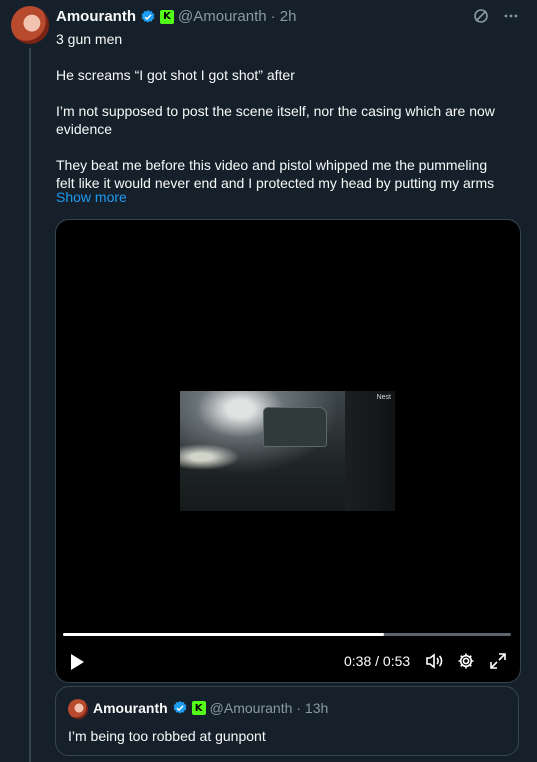 The height and width of the screenshot is (762, 537). What do you see at coordinates (312, 708) in the screenshot?
I see `quoted-tweet-time: · 13h` at bounding box center [312, 708].